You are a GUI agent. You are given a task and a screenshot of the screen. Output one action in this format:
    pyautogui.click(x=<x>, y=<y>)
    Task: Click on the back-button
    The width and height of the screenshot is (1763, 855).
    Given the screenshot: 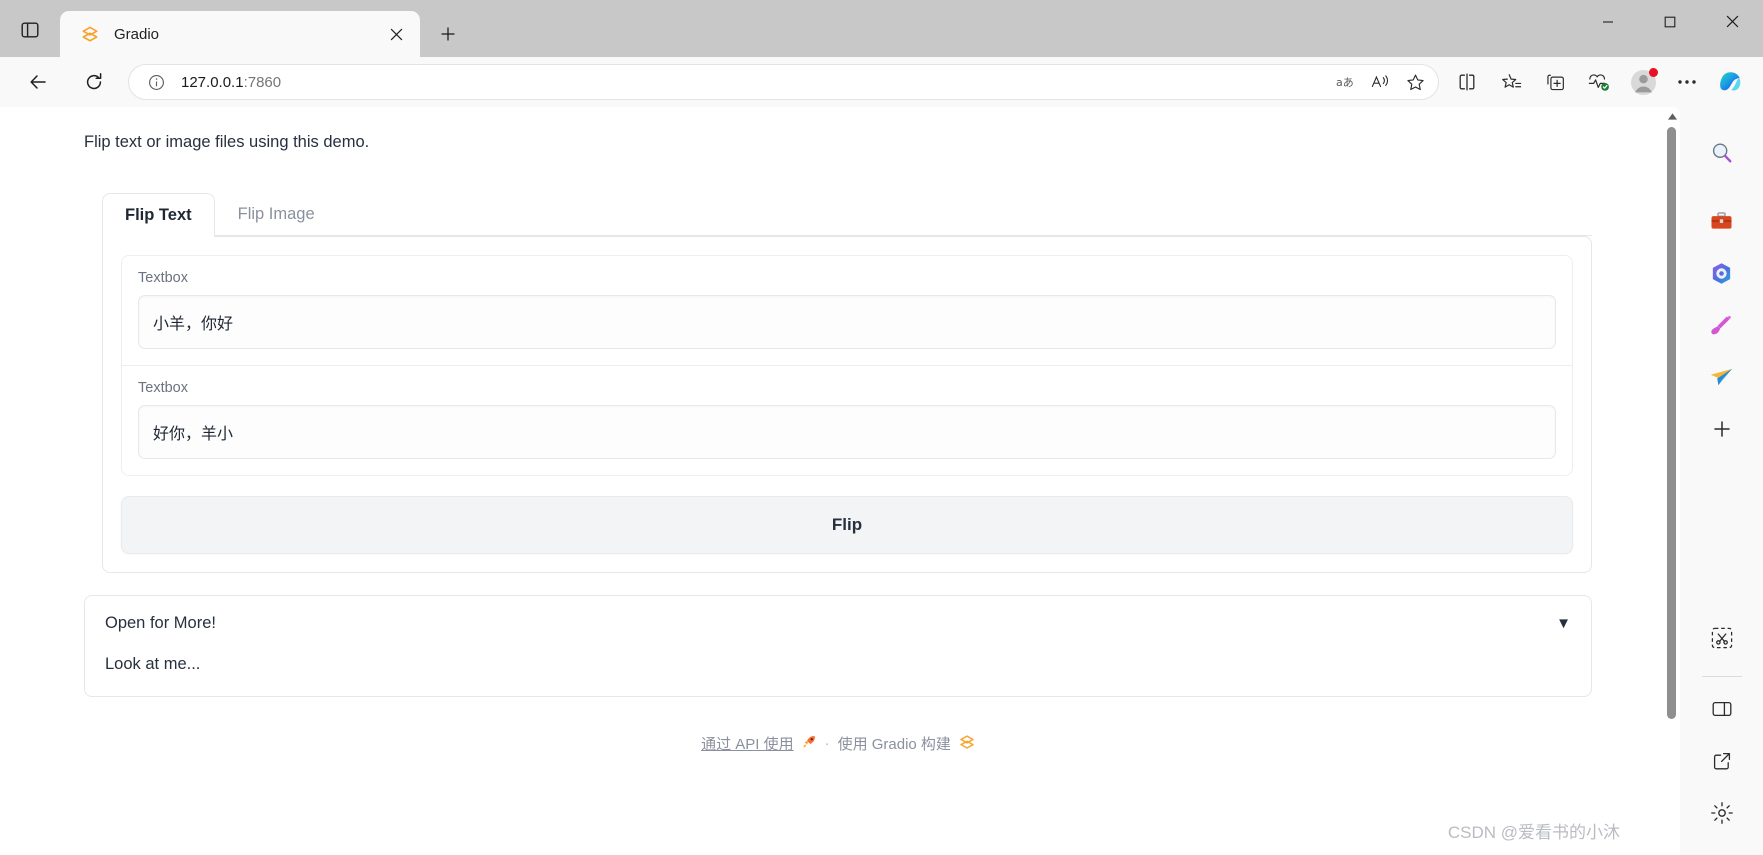 What is the action you would take?
    pyautogui.click(x=38, y=82)
    